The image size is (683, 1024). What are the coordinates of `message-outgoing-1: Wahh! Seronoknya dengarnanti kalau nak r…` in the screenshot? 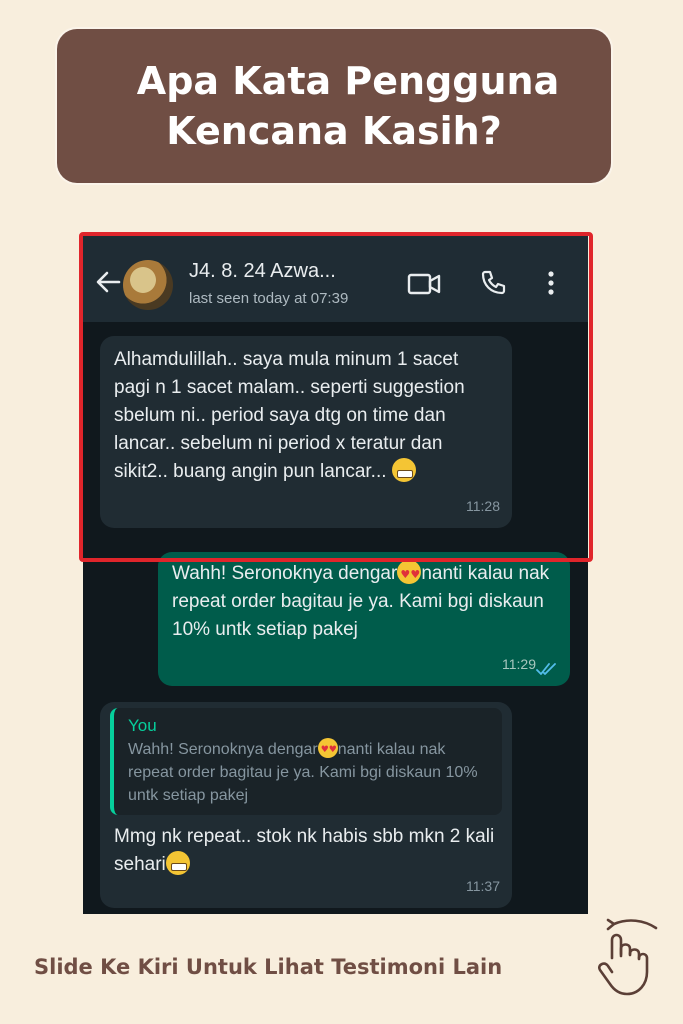 It's located at (364, 619).